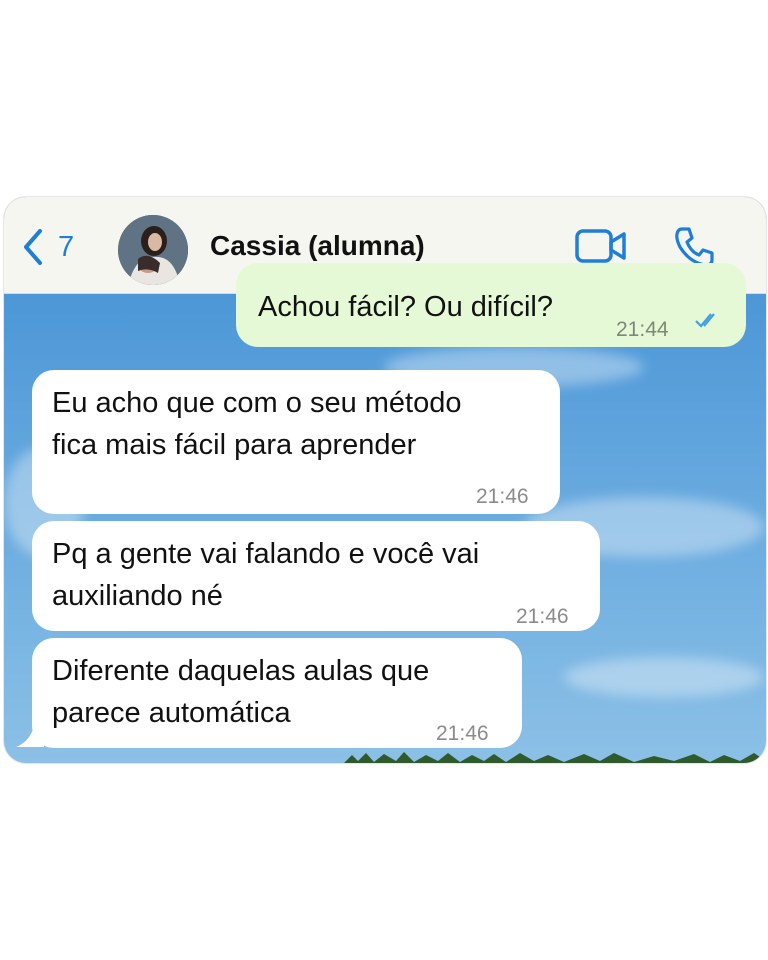 Image resolution: width=768 pixels, height=960 pixels. I want to click on message-line: auxiliando né, so click(137, 596).